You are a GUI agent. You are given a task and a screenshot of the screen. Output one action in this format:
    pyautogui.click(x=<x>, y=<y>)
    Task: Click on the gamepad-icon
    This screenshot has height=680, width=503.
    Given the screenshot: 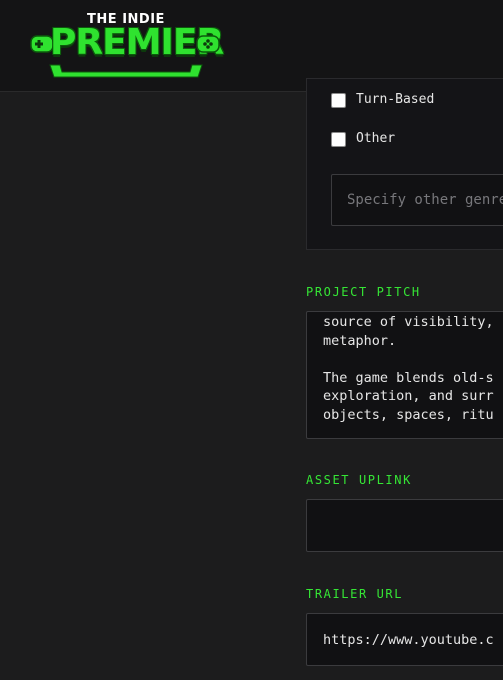 What is the action you would take?
    pyautogui.click(x=208, y=44)
    